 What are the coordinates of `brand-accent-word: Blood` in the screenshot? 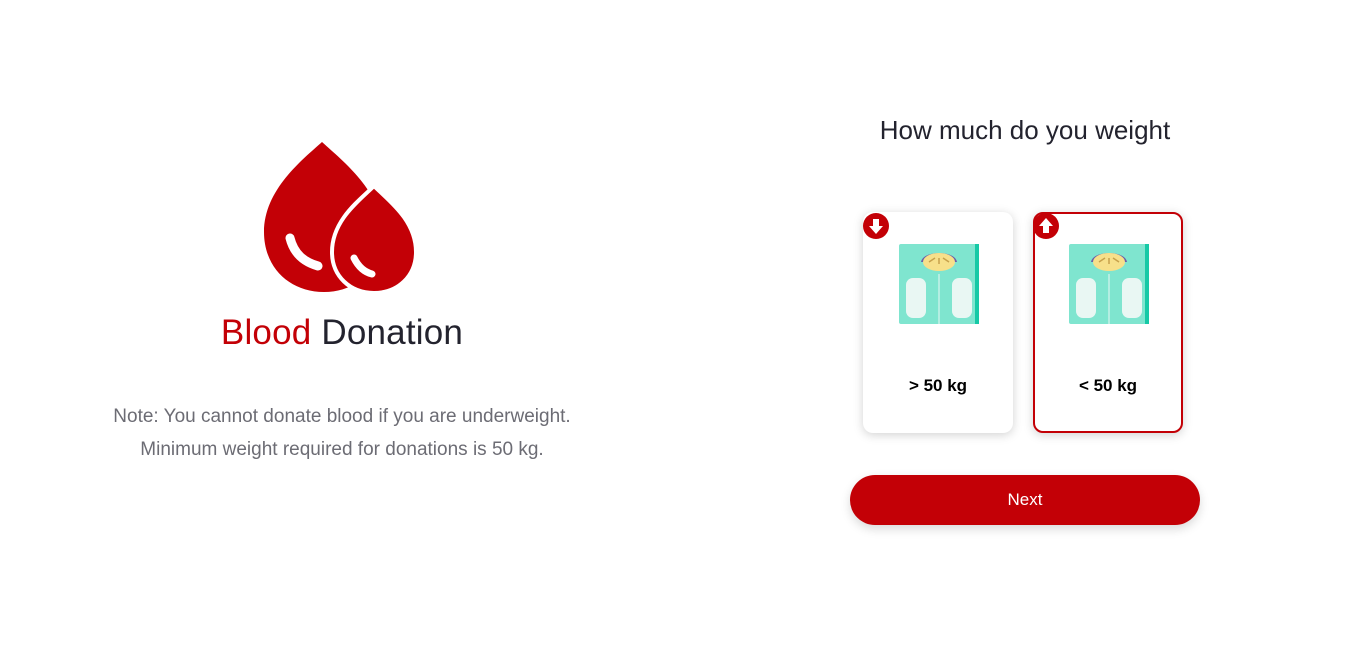 It's located at (266, 332).